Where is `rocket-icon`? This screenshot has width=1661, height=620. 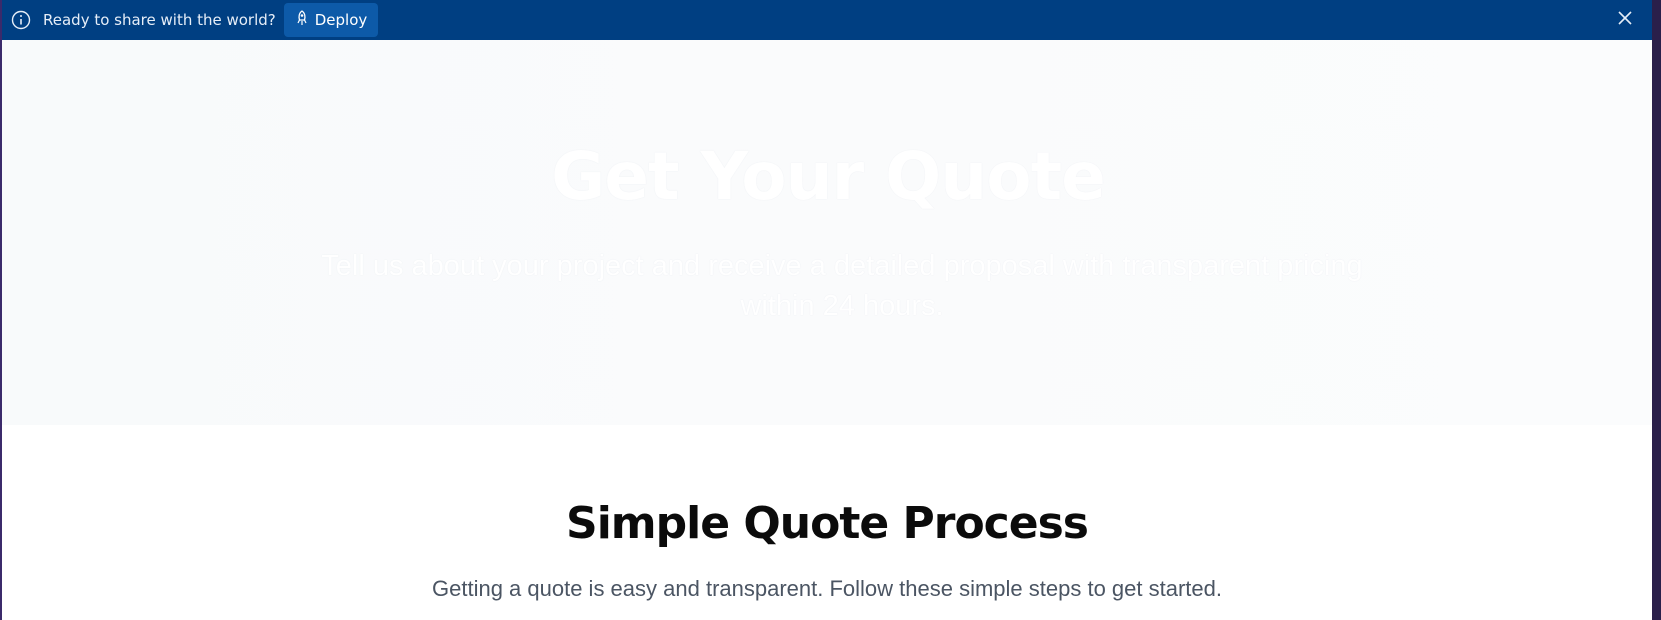
rocket-icon is located at coordinates (302, 20).